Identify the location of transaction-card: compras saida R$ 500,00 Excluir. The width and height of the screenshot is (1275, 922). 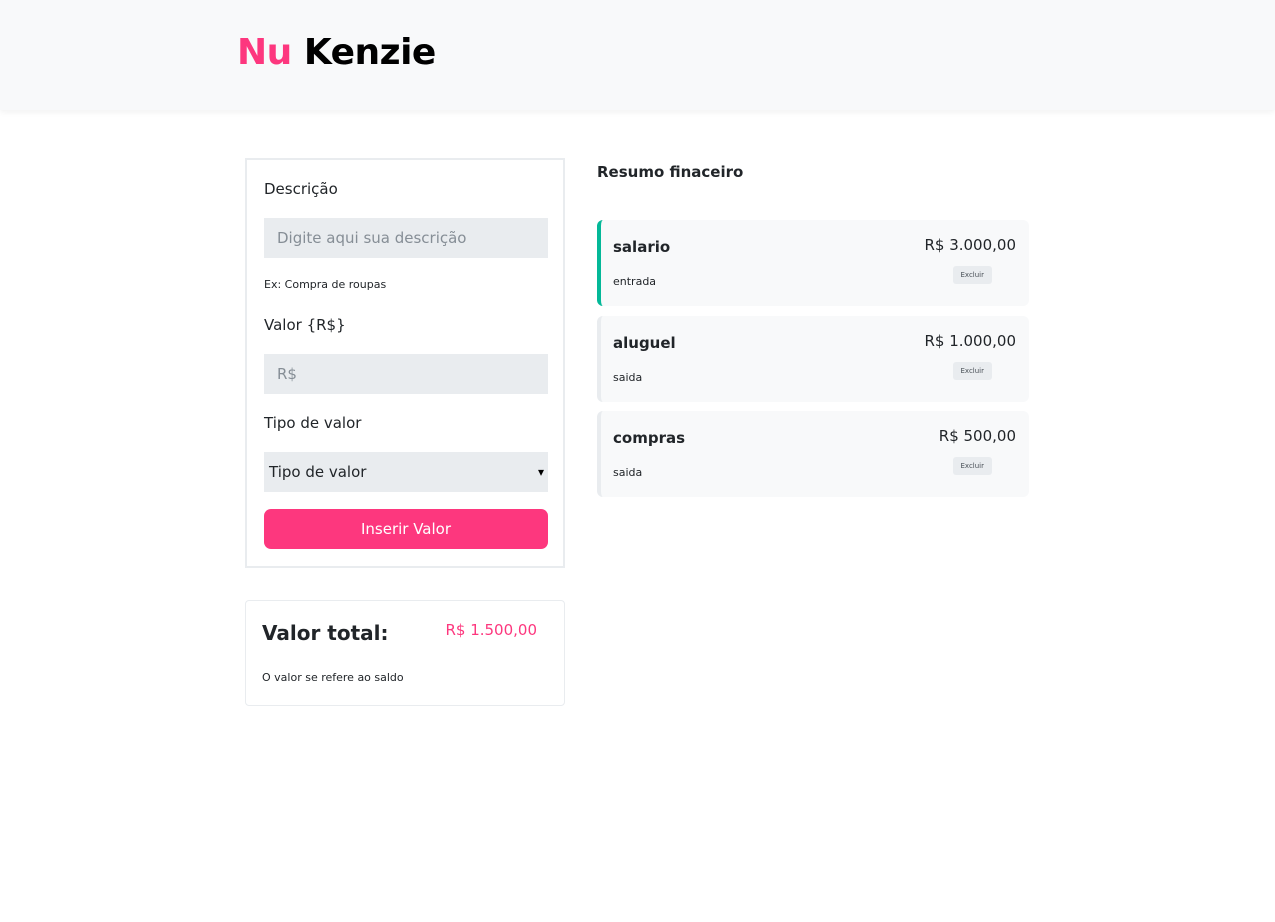
(813, 454).